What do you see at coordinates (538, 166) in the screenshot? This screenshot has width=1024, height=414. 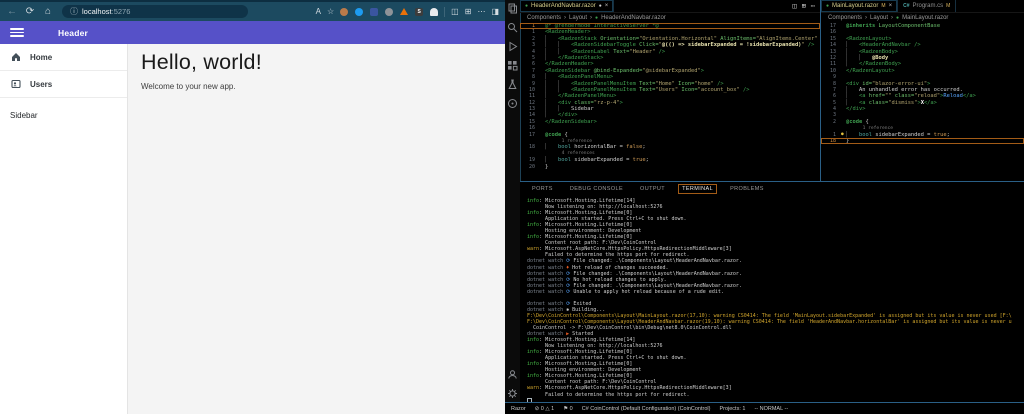 I see `code-line: 20}` at bounding box center [538, 166].